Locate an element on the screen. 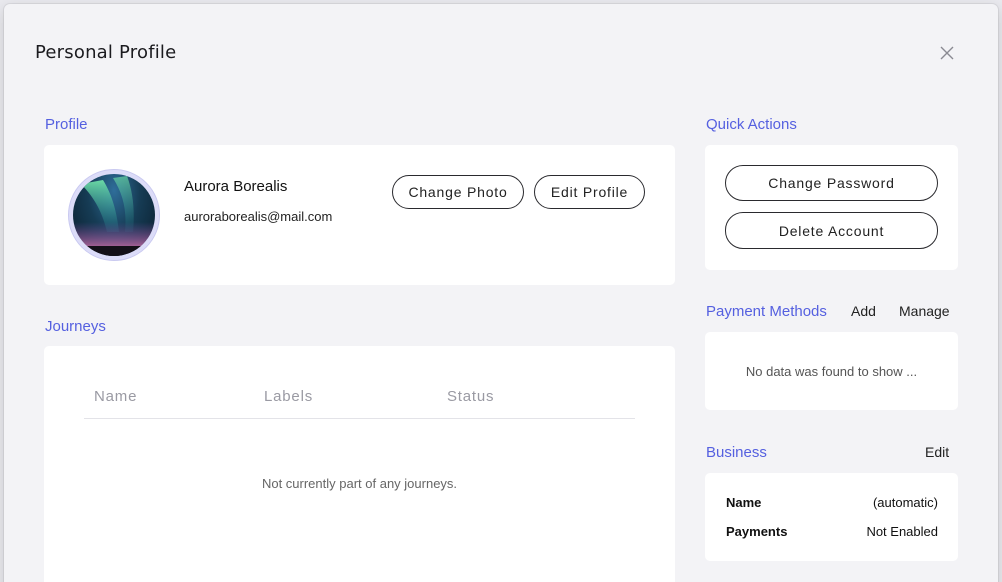 This screenshot has width=1002, height=582. edit-profile-button: Edit Profile is located at coordinates (589, 192).